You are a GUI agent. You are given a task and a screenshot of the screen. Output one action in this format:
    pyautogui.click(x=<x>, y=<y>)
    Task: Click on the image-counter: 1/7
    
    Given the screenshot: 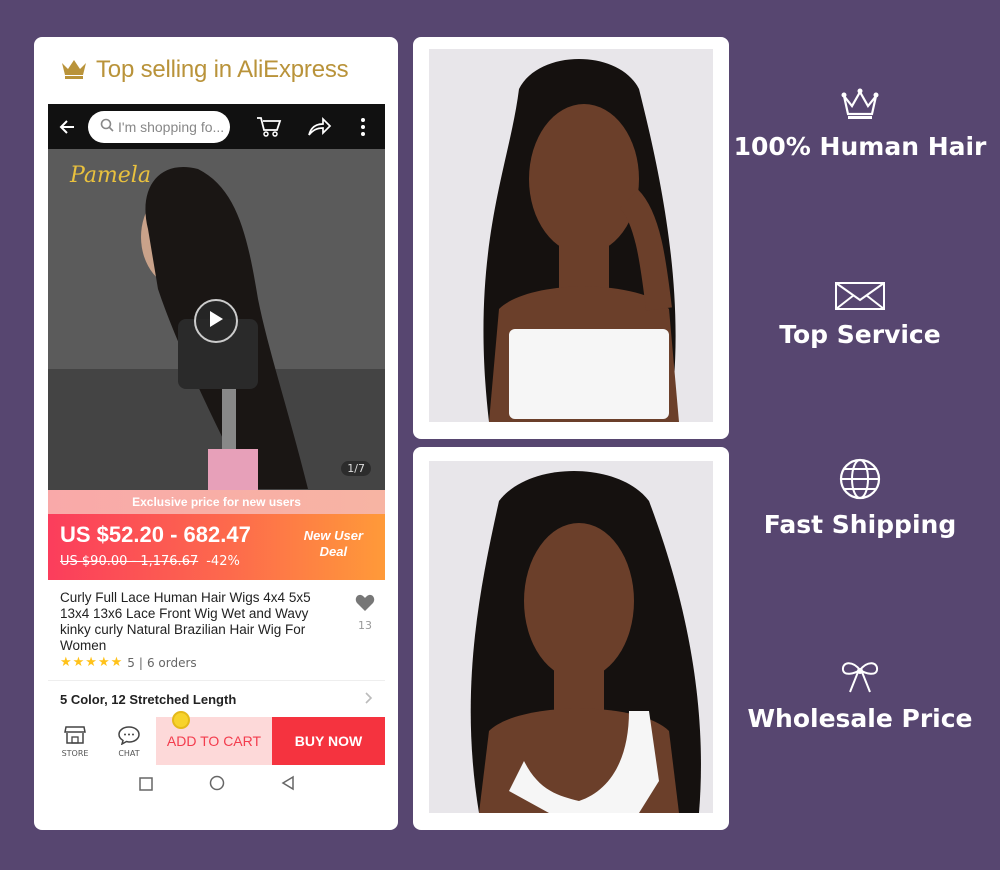 What is the action you would take?
    pyautogui.click(x=356, y=468)
    